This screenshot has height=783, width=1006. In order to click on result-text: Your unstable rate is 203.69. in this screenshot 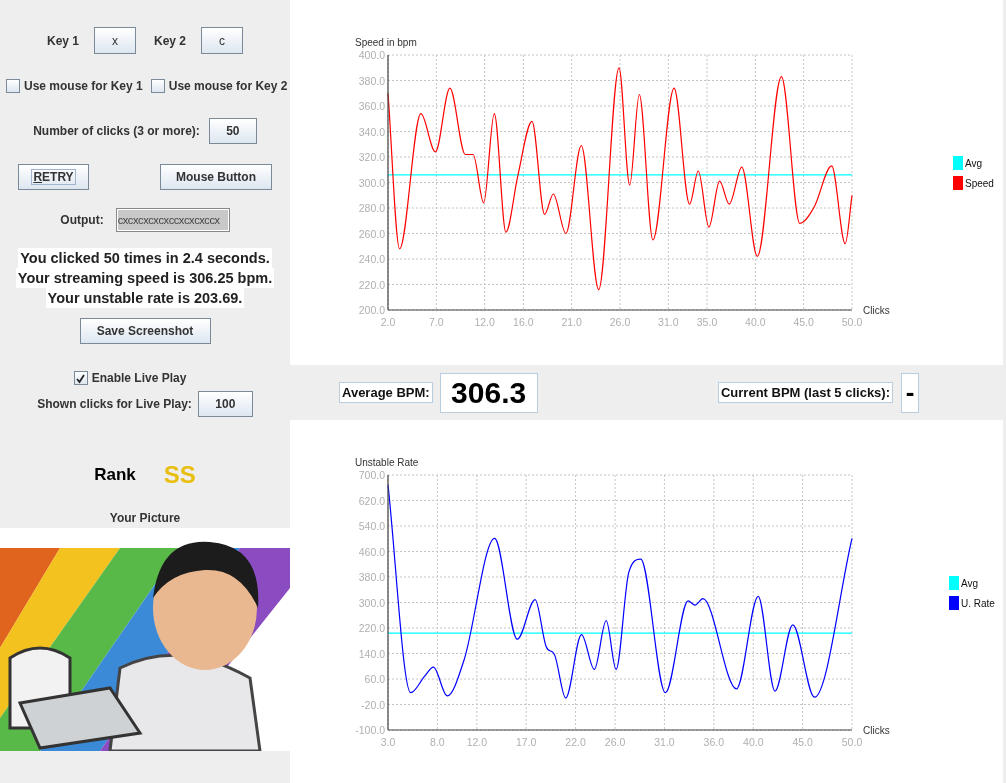, I will do `click(145, 298)`.